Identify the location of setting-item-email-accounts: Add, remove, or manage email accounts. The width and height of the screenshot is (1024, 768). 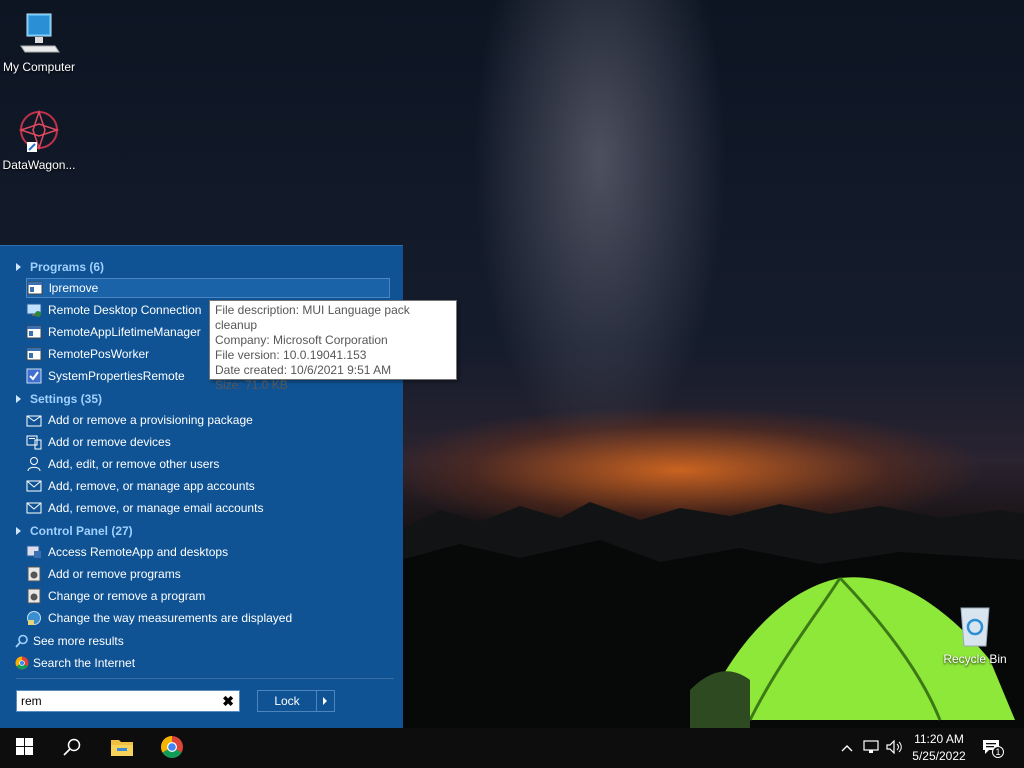
(144, 508).